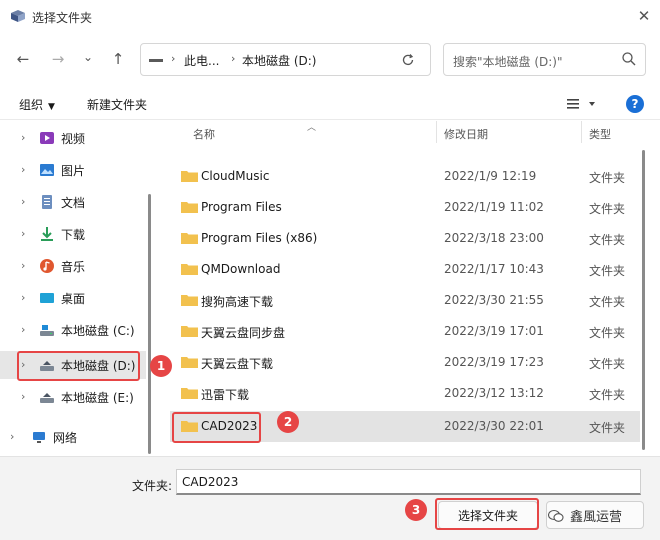  Describe the element at coordinates (596, 517) in the screenshot. I see `watermark-text: 鑫風运营` at that location.